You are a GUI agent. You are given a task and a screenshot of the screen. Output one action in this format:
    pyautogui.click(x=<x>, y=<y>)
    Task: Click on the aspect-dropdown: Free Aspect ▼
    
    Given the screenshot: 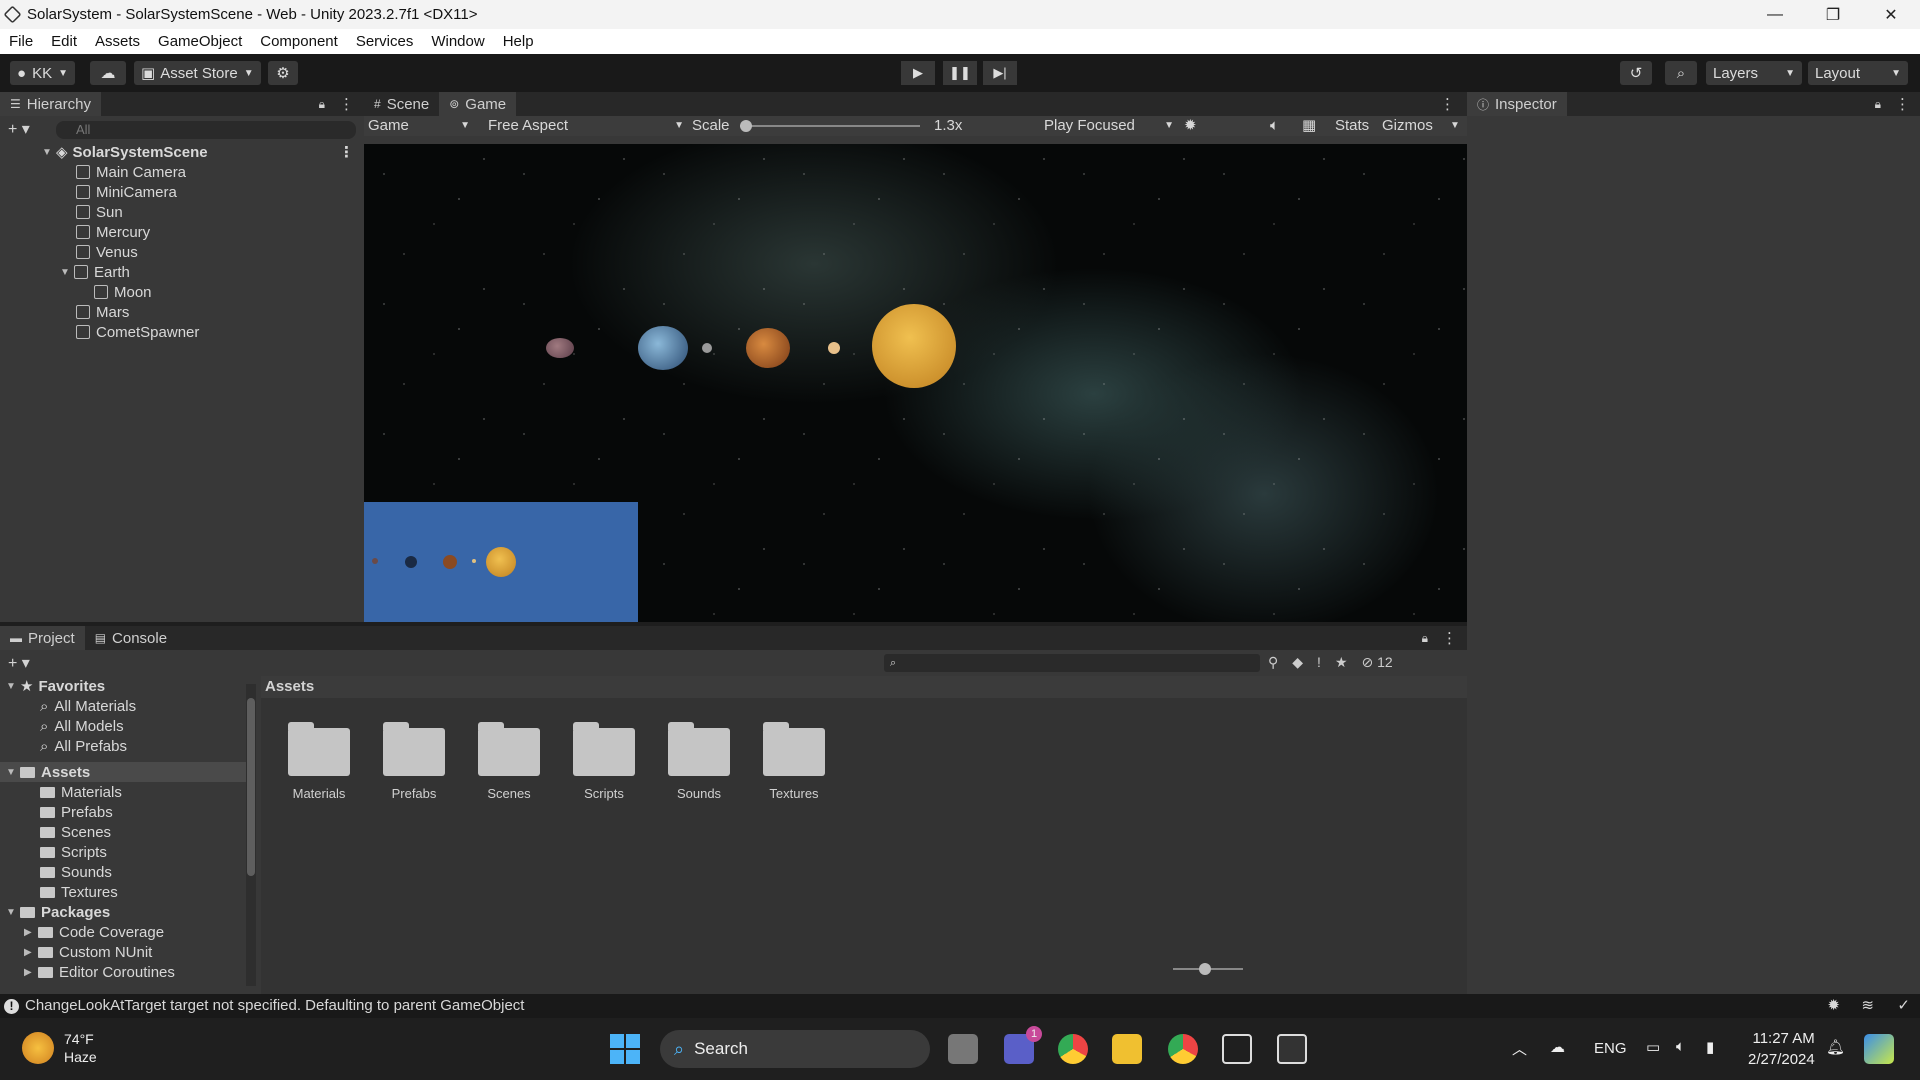 What is the action you would take?
    pyautogui.click(x=588, y=126)
    